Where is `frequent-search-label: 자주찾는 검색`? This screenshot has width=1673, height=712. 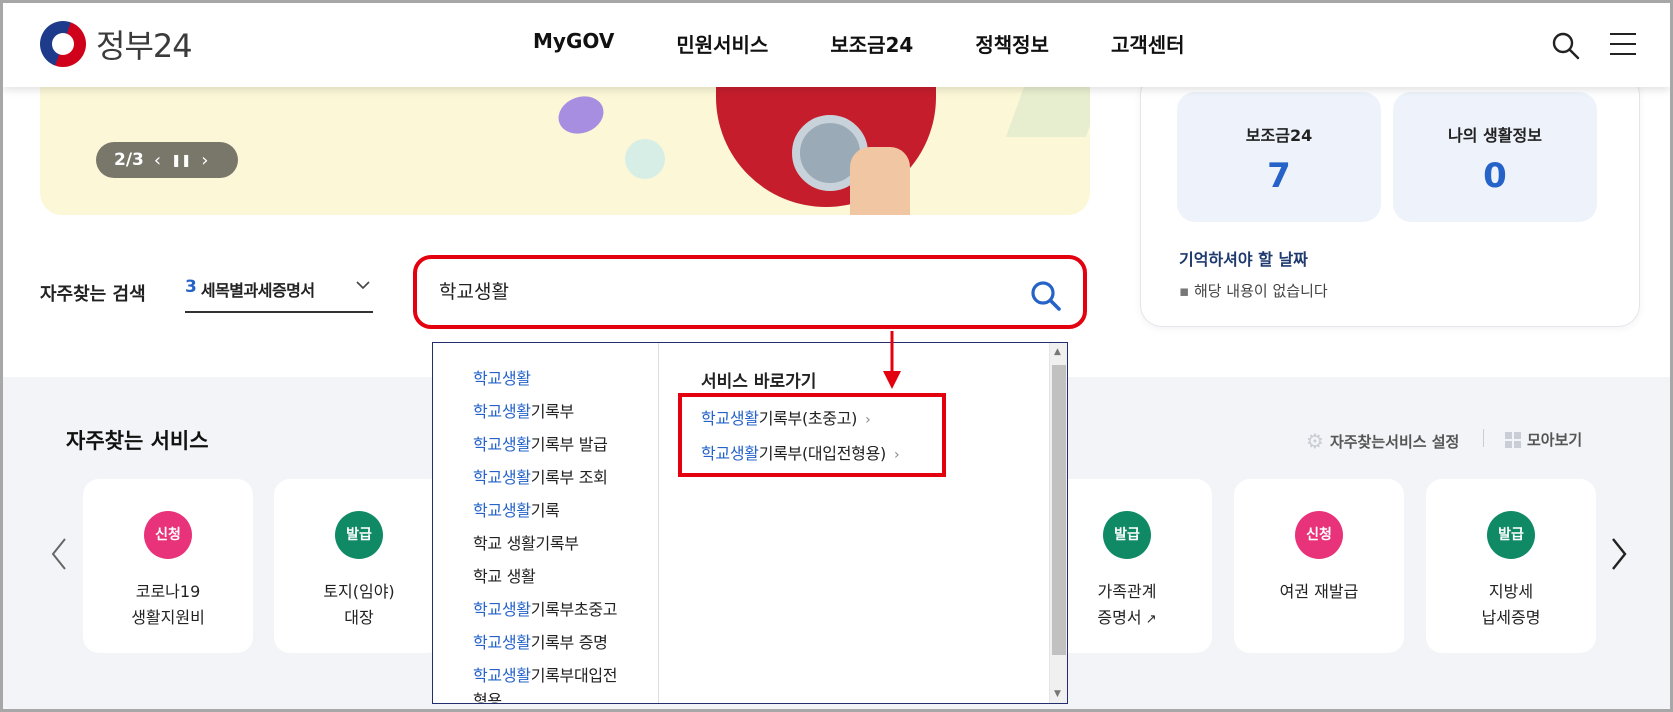 frequent-search-label: 자주찾는 검색 is located at coordinates (93, 294).